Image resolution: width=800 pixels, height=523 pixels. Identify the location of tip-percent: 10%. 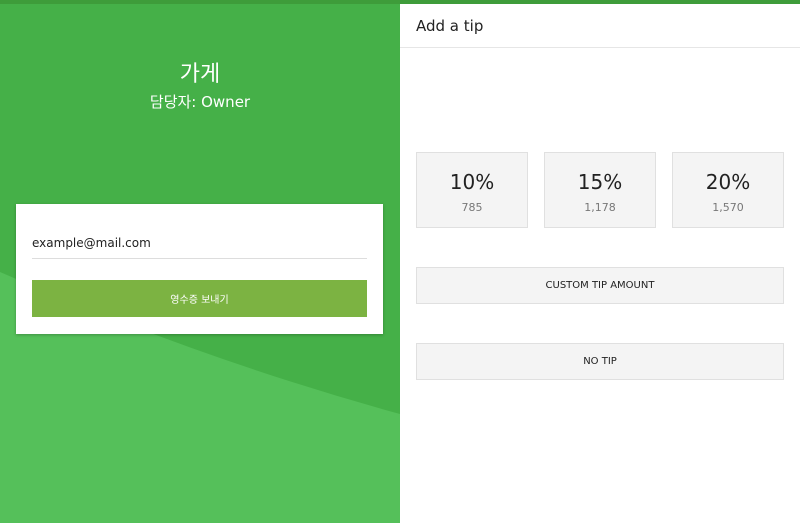
(472, 182).